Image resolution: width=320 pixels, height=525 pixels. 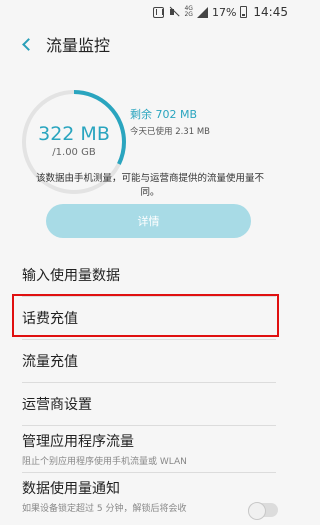 I want to click on list-item-manage-app-data: 管理应用程序流量 阻止个别应用程序使用手机流量或 WLAN, so click(x=149, y=449).